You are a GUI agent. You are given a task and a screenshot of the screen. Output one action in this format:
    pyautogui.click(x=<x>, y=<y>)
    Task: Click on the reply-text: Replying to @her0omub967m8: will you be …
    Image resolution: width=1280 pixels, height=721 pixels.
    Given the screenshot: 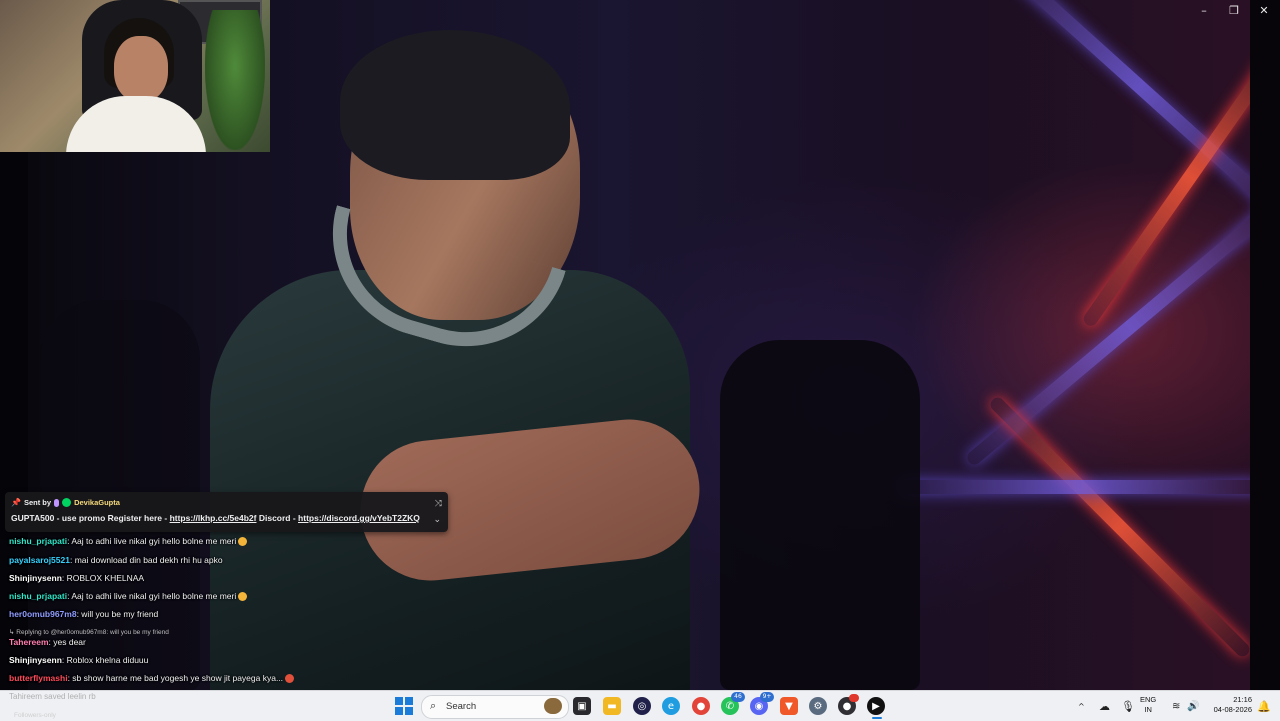 What is the action you would take?
    pyautogui.click(x=92, y=632)
    